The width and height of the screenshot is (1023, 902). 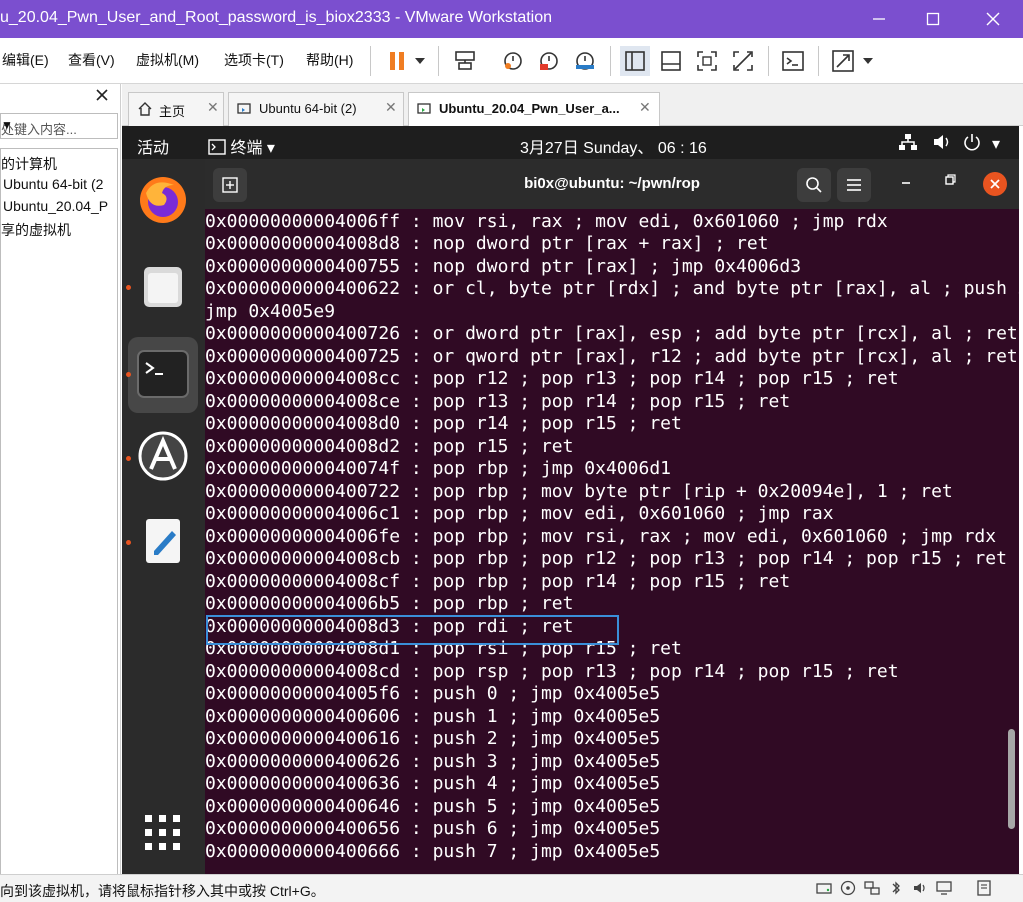 I want to click on app-menu-label: 终端, so click(x=246, y=148).